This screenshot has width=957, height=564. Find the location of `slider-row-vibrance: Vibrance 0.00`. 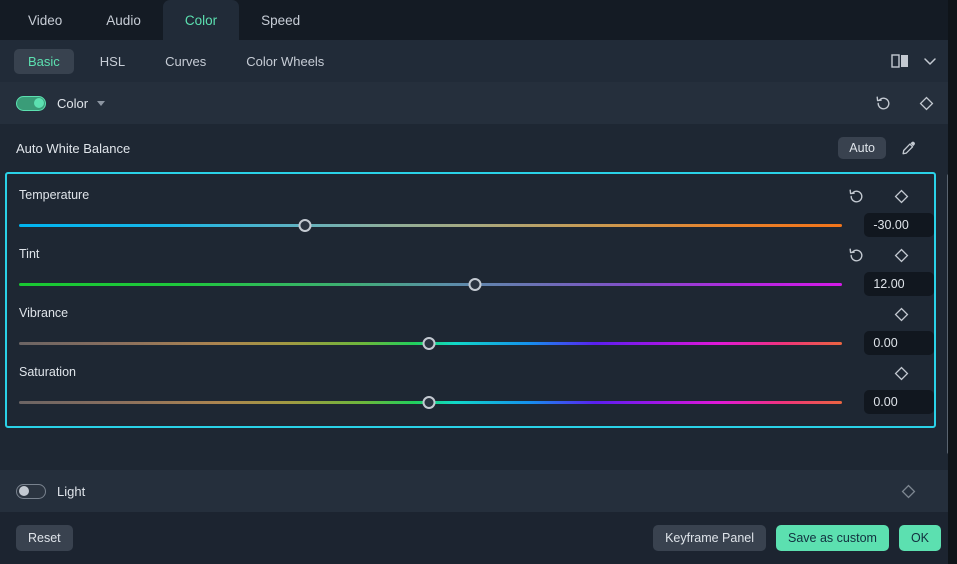

slider-row-vibrance: Vibrance 0.00 is located at coordinates (470, 327).